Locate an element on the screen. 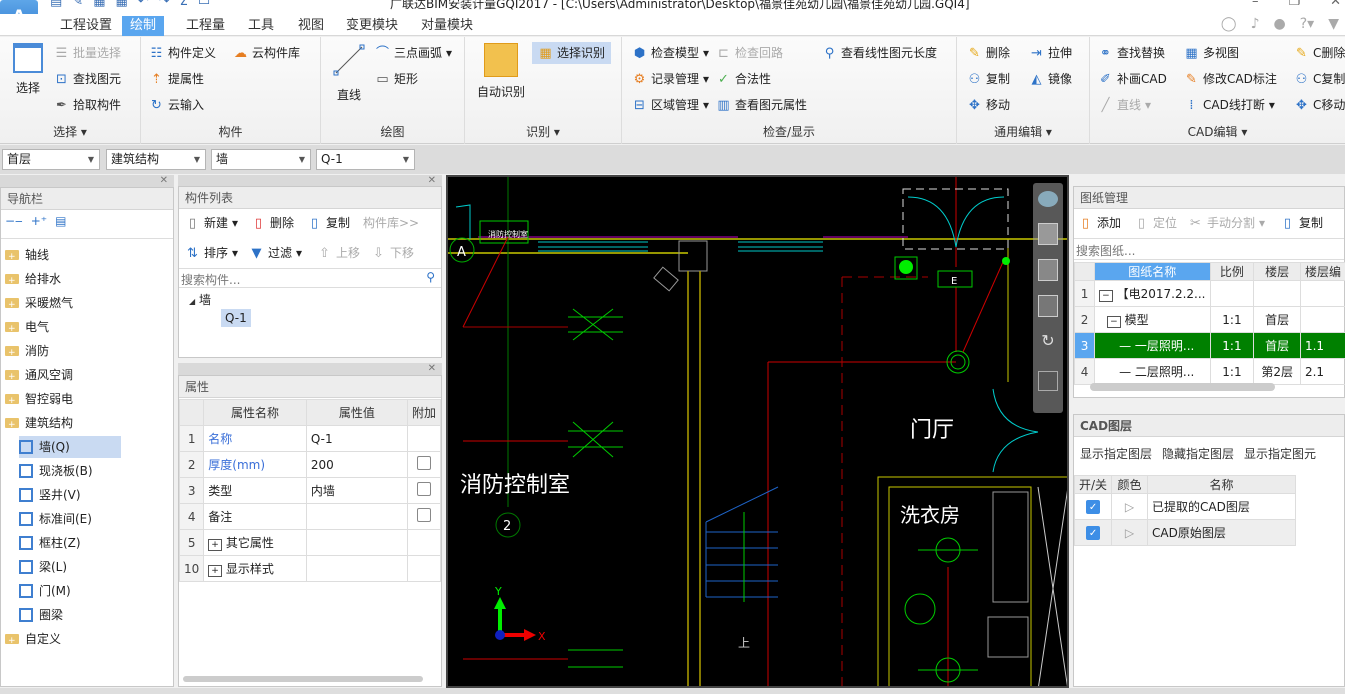 Image resolution: width=1345 pixels, height=694 pixels. view-front-icon is located at coordinates (1048, 306).